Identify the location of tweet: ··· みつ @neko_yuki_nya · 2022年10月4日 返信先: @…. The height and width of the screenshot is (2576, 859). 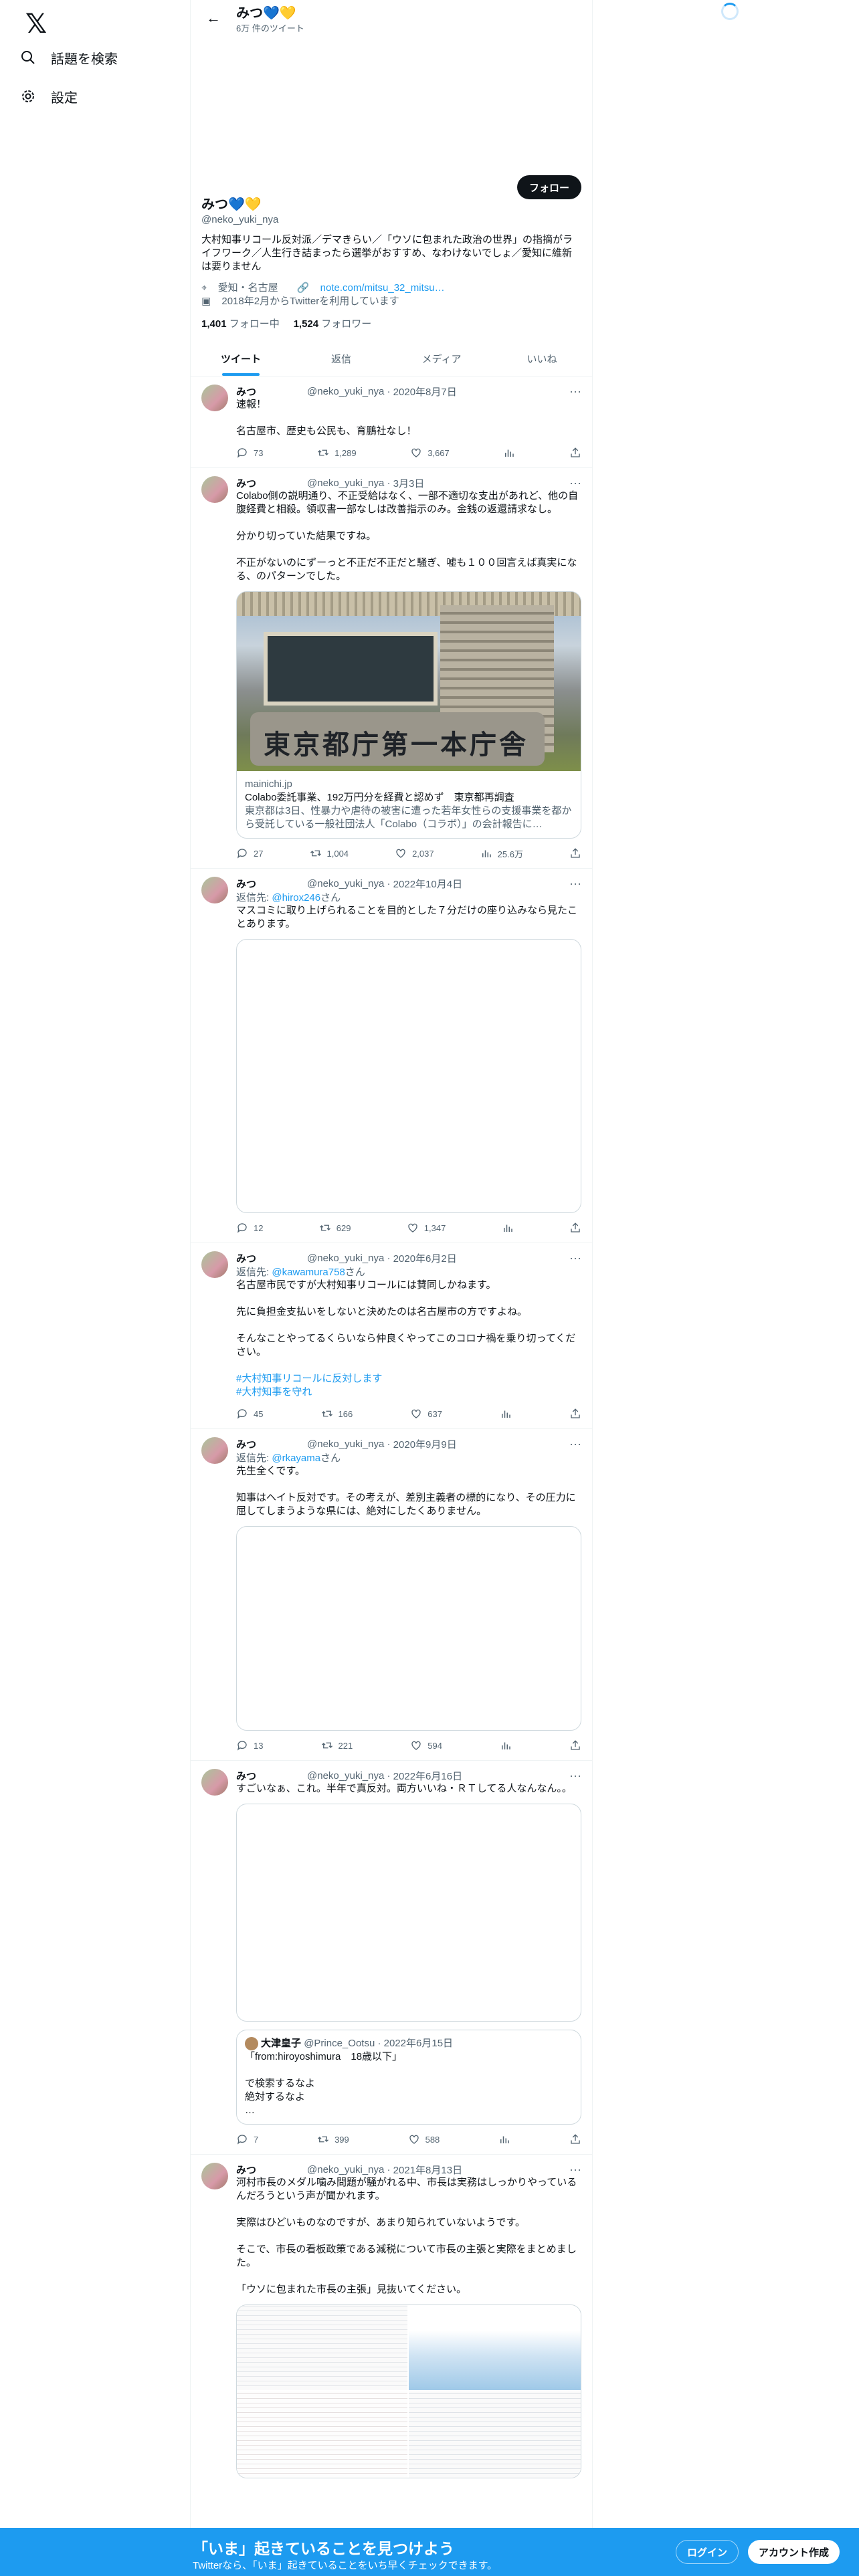
(391, 1056).